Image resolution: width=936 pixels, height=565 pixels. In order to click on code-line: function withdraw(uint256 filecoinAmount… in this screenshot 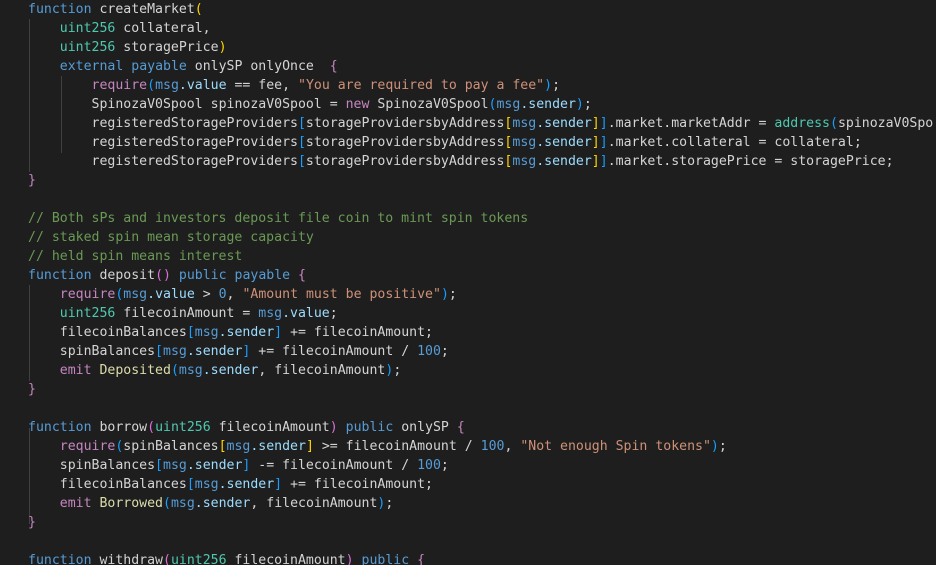, I will do `click(468, 558)`.